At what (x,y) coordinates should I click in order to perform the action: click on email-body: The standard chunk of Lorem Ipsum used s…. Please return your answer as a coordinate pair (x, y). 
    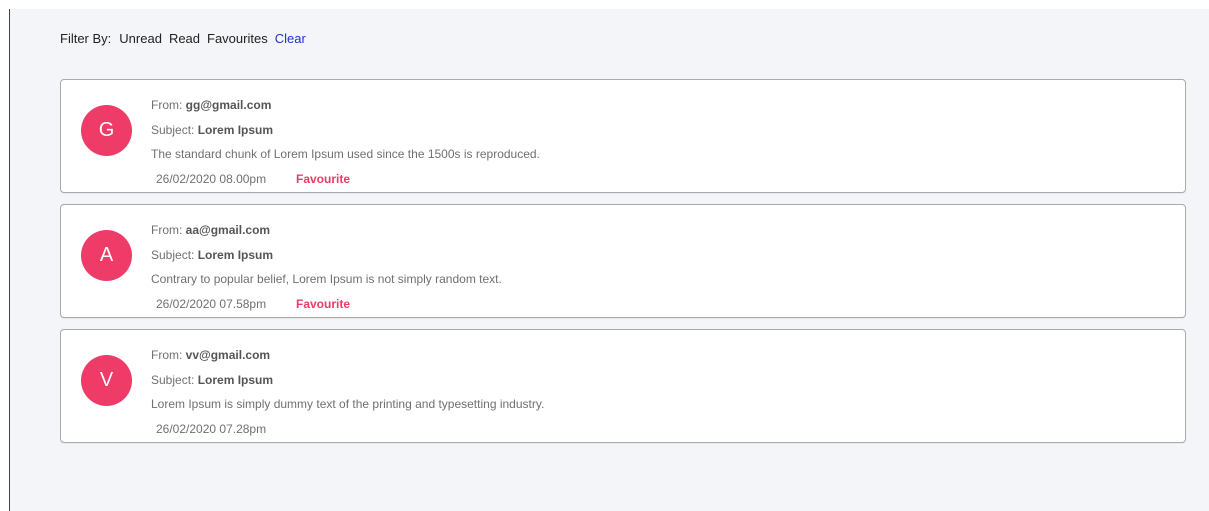
    Looking at the image, I should click on (345, 154).